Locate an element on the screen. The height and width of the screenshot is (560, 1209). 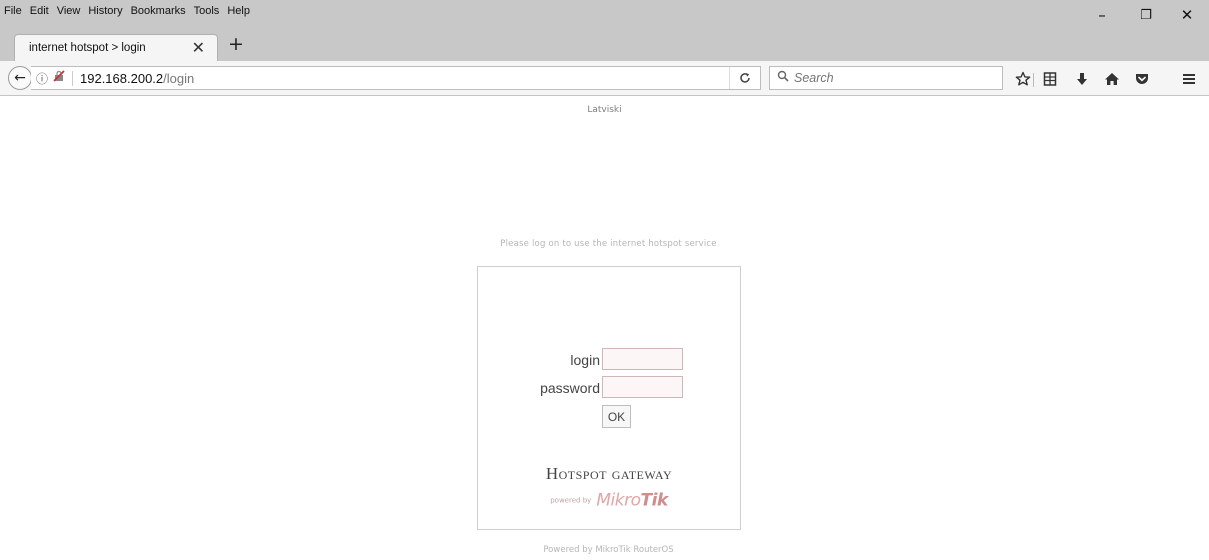
hamburger-svg is located at coordinates (1189, 79).